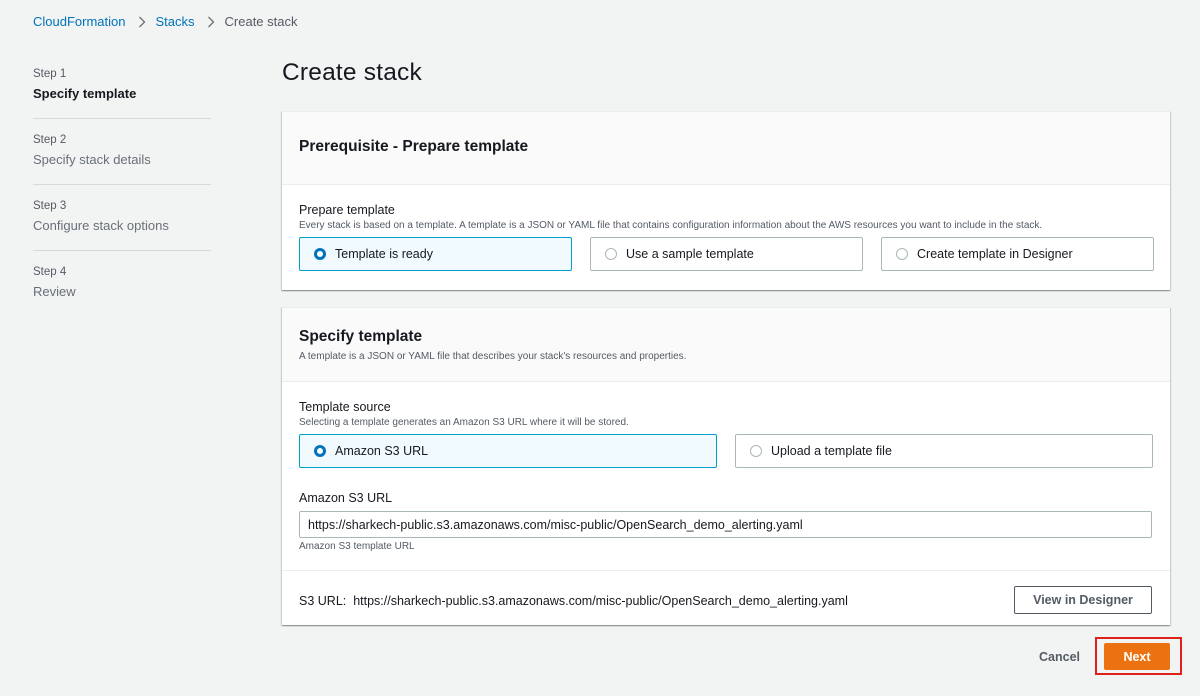 This screenshot has width=1200, height=696. Describe the element at coordinates (357, 546) in the screenshot. I see `s3-url-hint: Amazon S3 template URL` at that location.